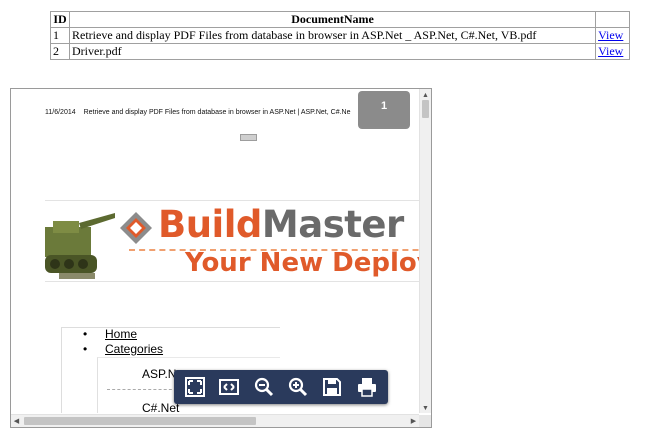 This screenshot has width=650, height=429. I want to click on row-id: 2, so click(60, 51).